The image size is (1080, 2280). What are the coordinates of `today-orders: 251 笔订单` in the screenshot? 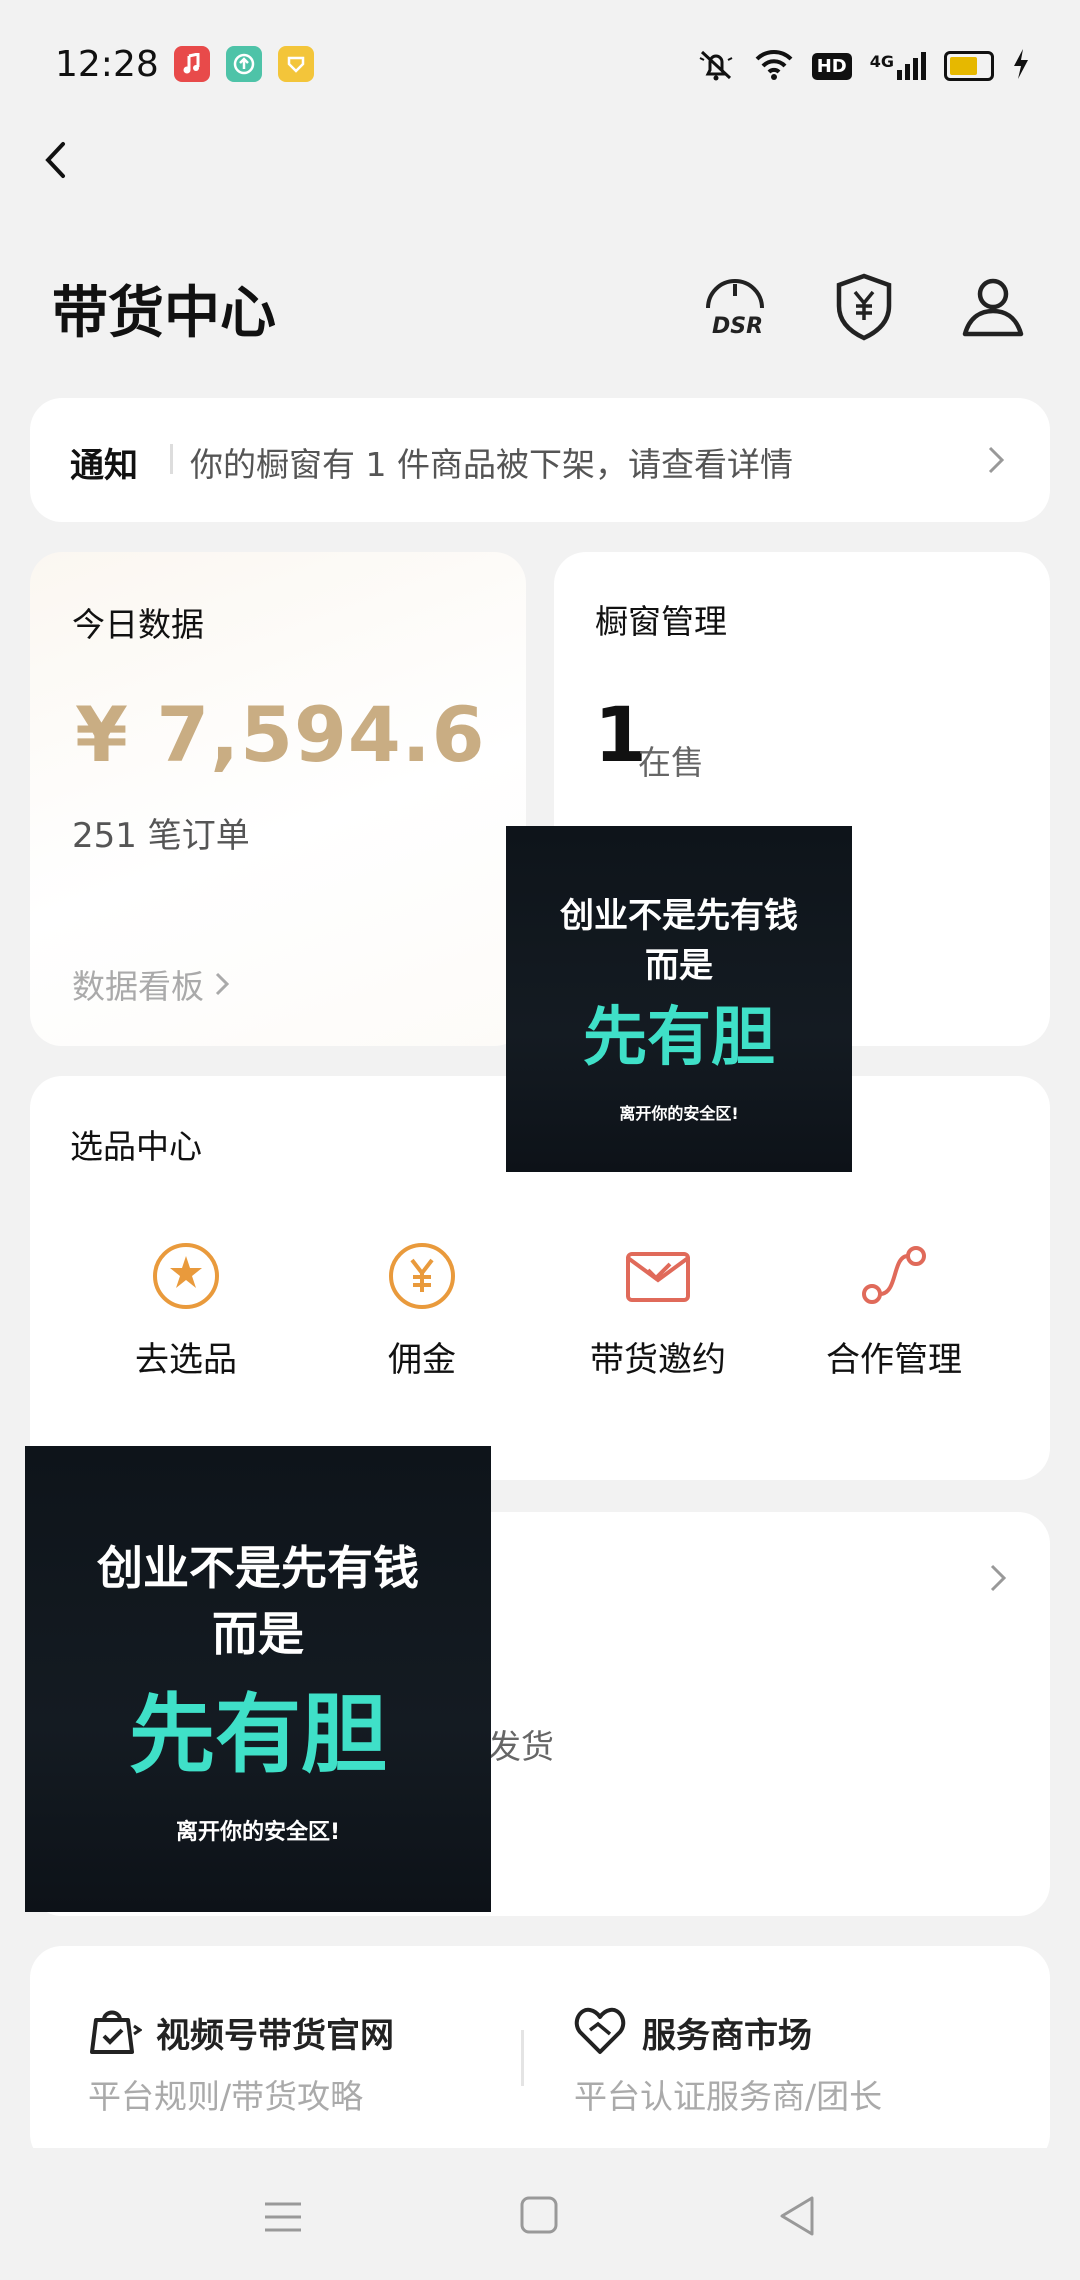 It's located at (161, 836).